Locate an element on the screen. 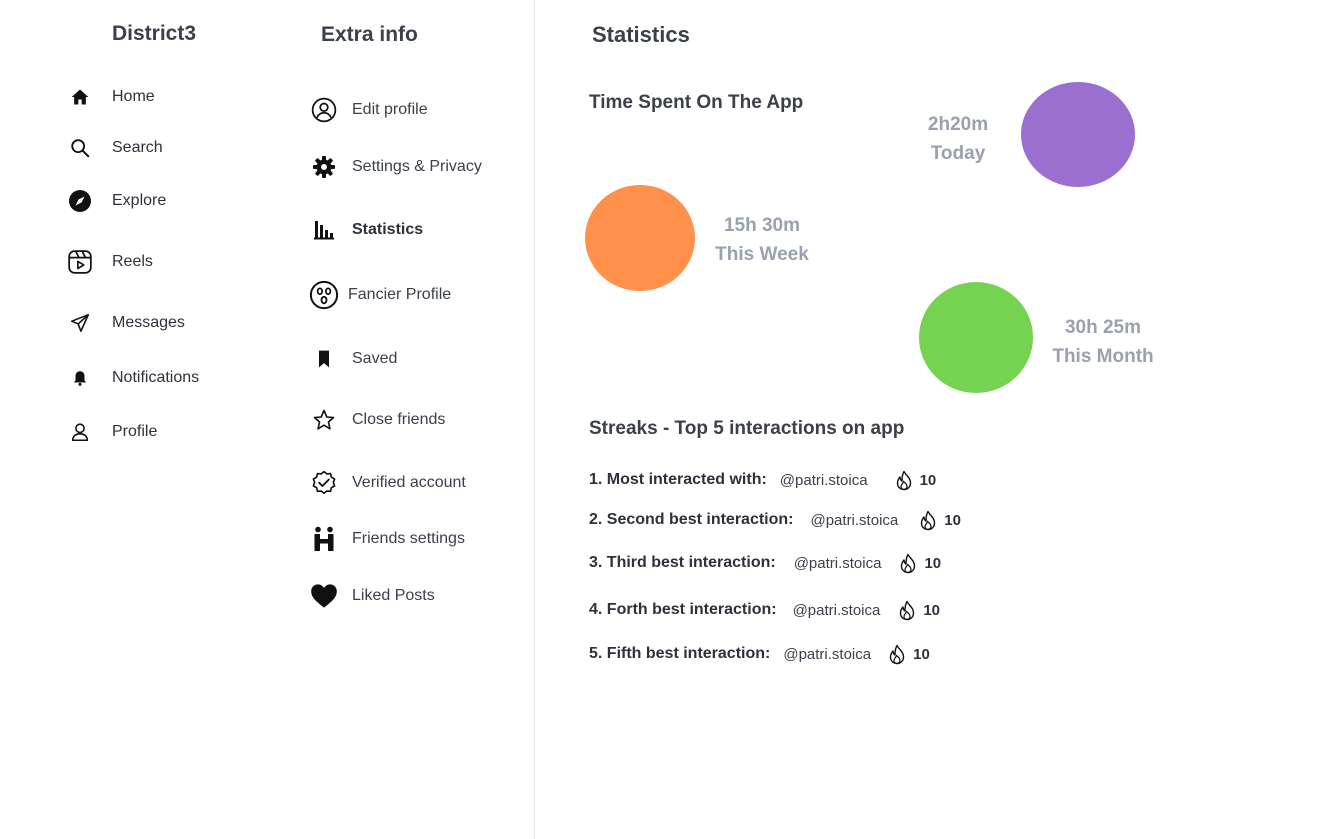 This screenshot has height=839, width=1326. extra-item-verified-account: Verified account is located at coordinates (387, 483).